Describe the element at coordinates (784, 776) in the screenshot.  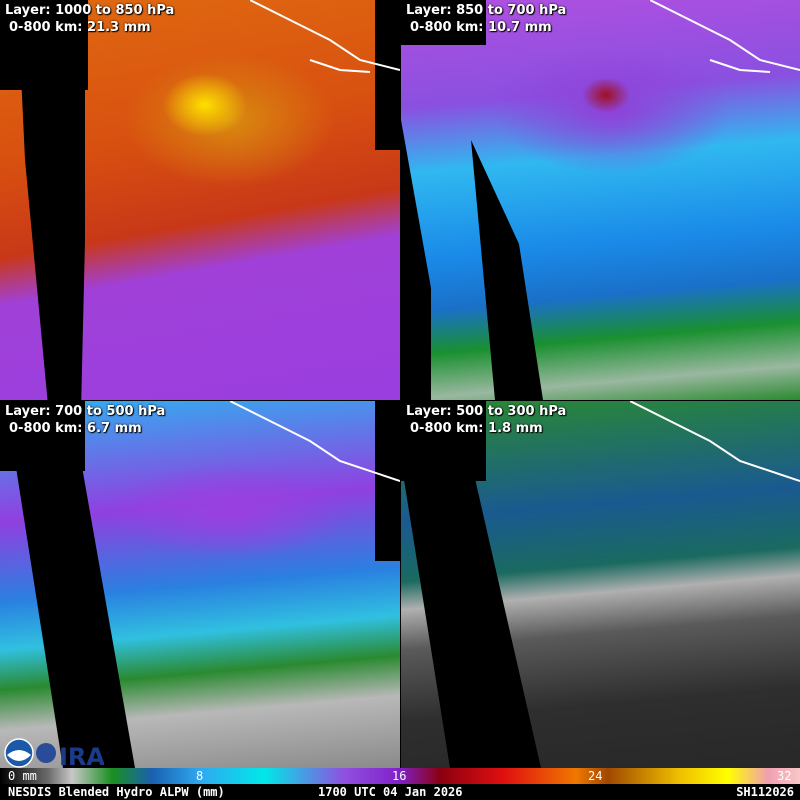
I see `colorbar-tick: 32` at that location.